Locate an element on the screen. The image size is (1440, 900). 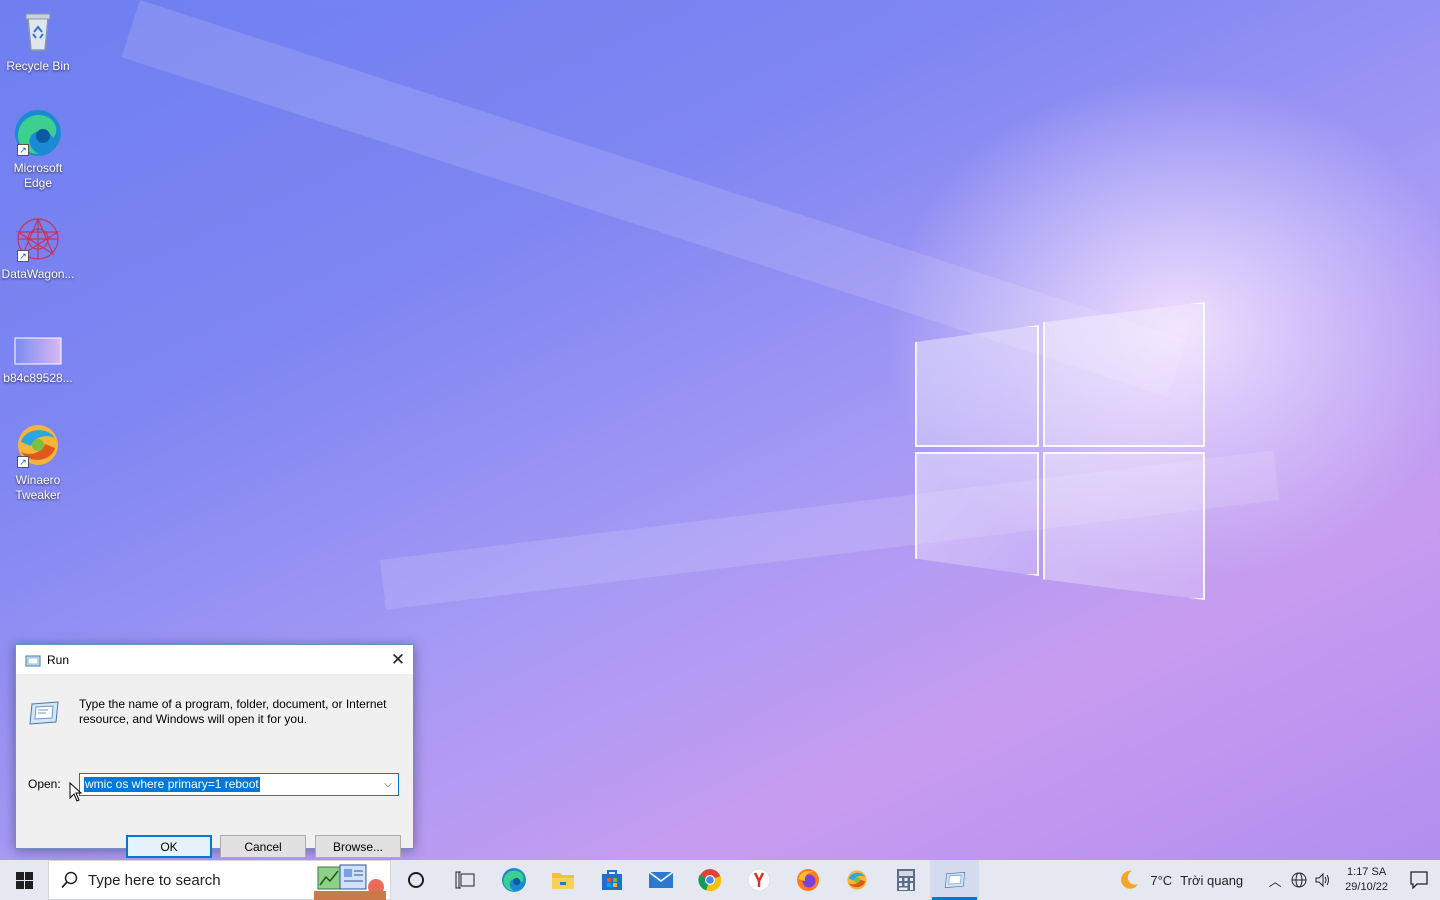
taskbar-calculator is located at coordinates (905, 880).